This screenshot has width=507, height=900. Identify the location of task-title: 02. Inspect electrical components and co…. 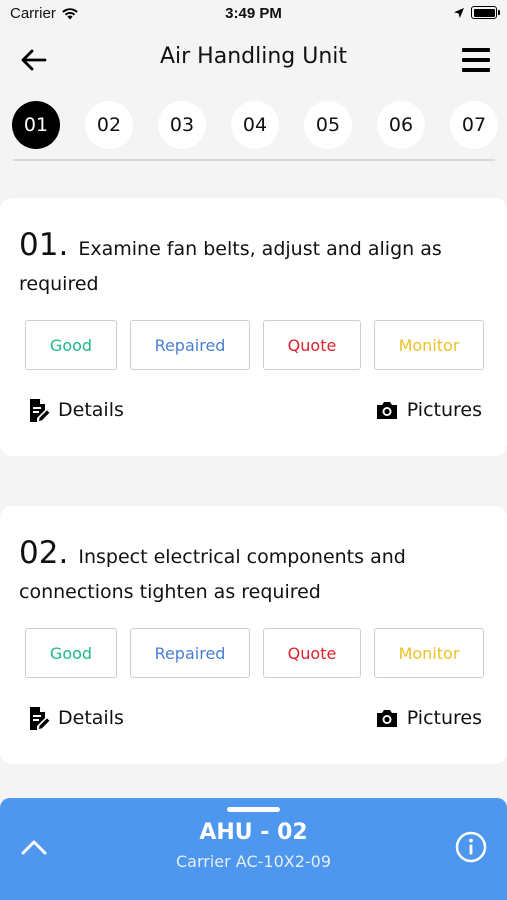
(254, 573).